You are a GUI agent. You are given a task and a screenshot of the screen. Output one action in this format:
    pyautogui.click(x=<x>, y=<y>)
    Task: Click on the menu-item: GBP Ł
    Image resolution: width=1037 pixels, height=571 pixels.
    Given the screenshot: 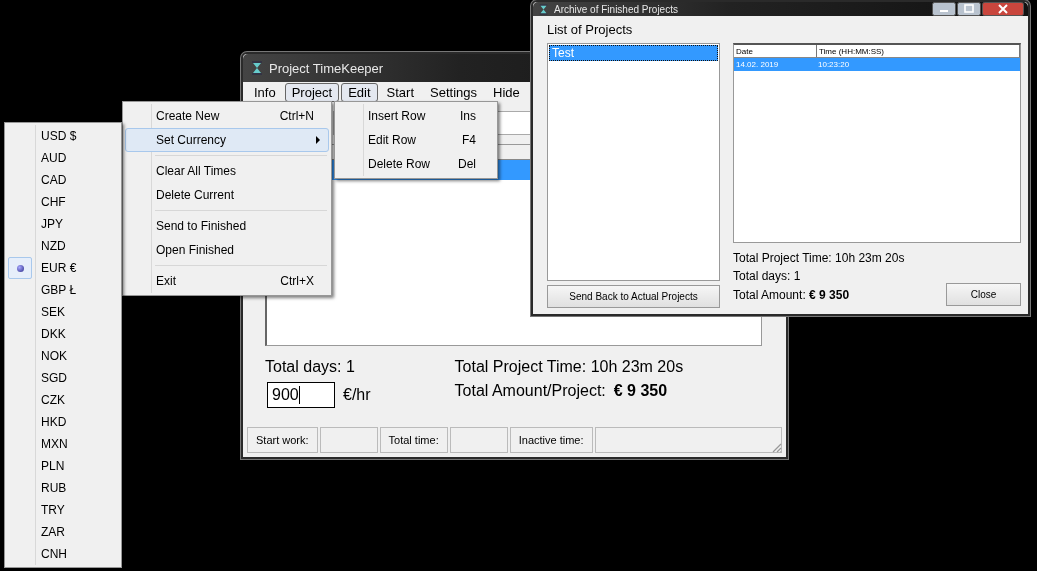 What is the action you would take?
    pyautogui.click(x=63, y=290)
    